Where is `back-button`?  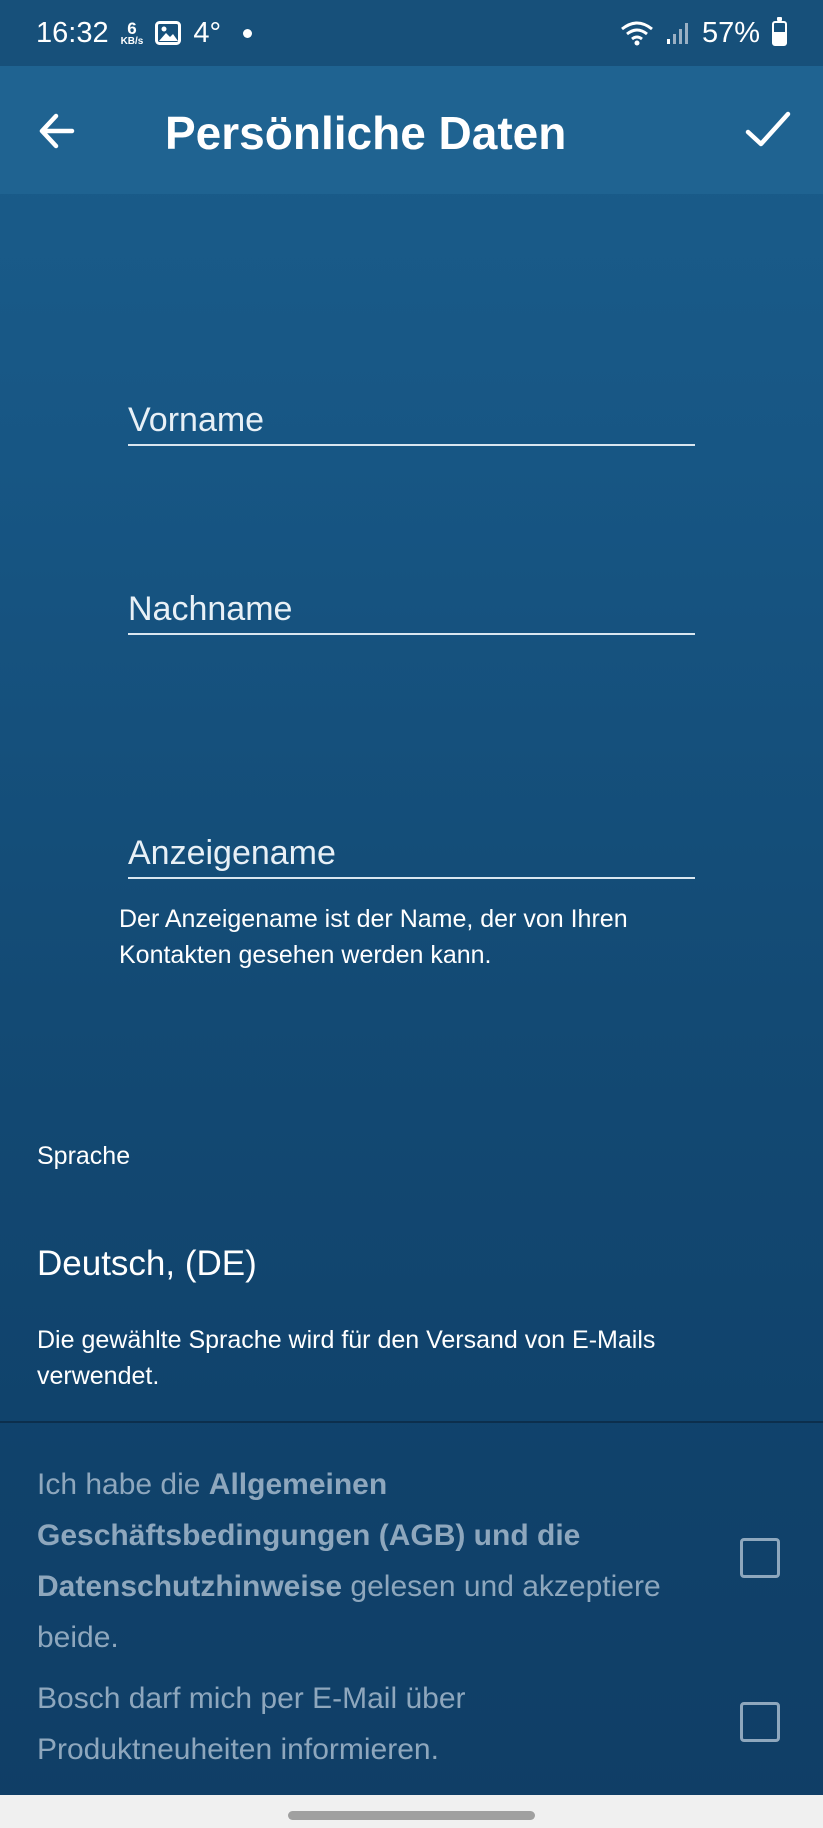 back-button is located at coordinates (65, 131).